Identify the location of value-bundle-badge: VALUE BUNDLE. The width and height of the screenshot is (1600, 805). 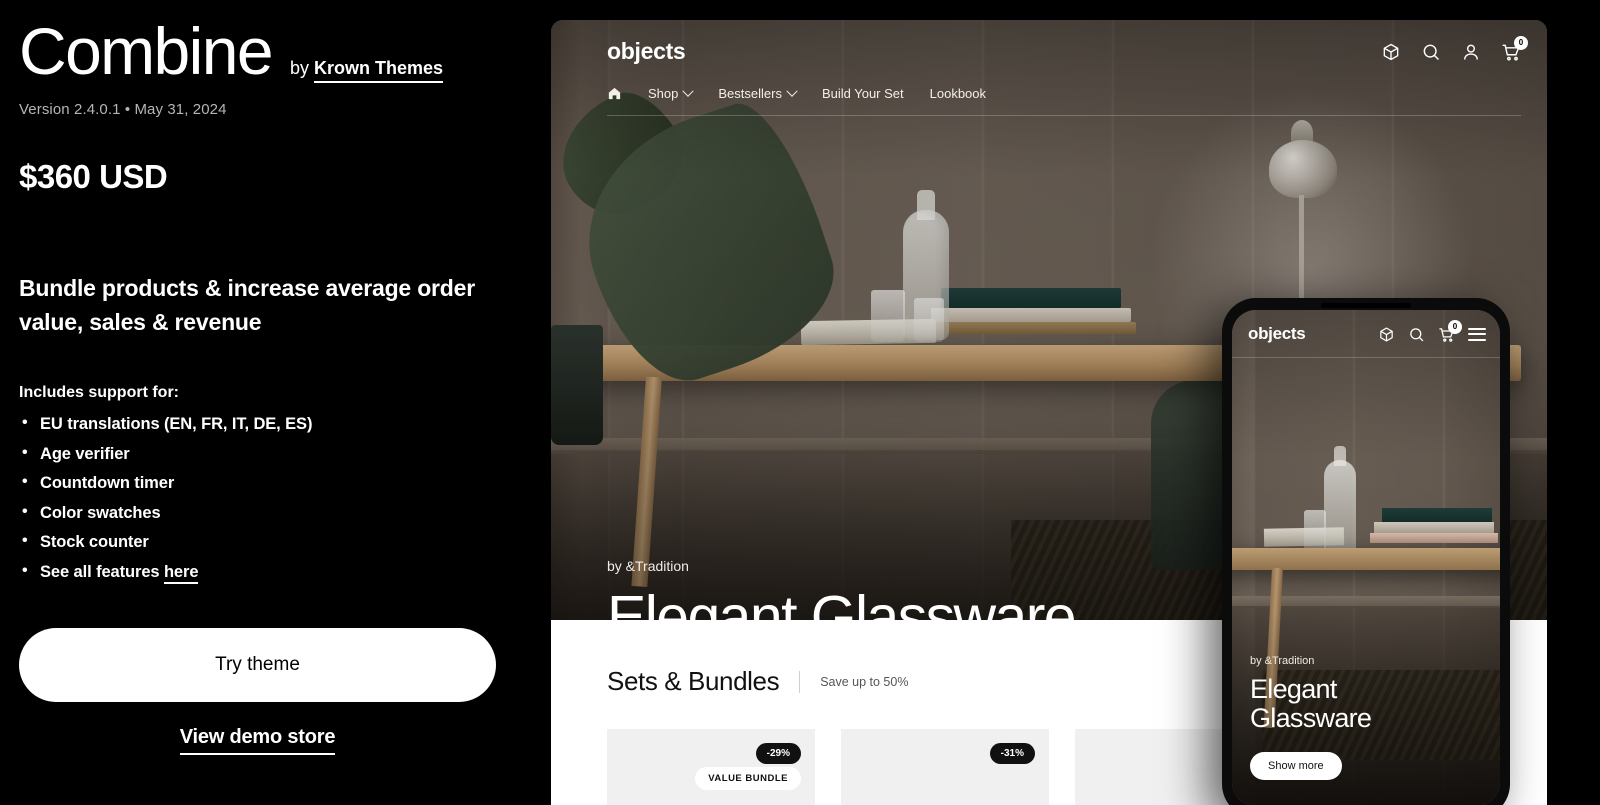
(748, 778).